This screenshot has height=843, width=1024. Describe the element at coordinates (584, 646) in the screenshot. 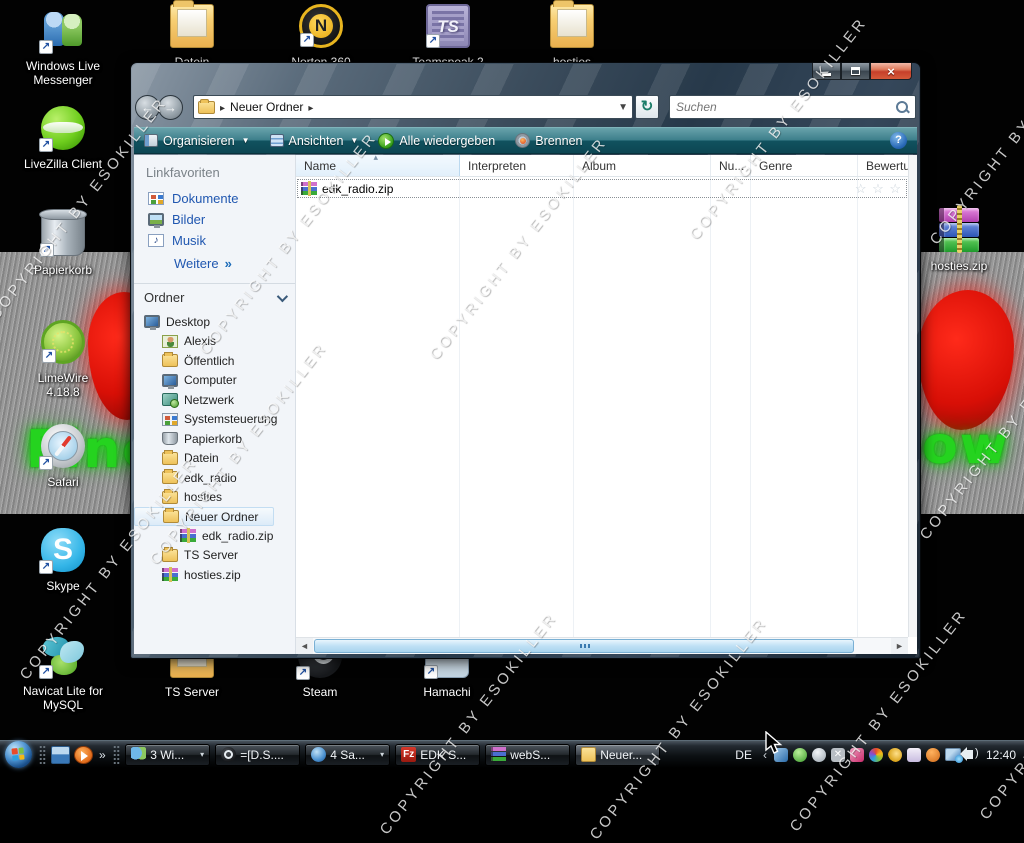

I see `scrollbar-thumb` at that location.